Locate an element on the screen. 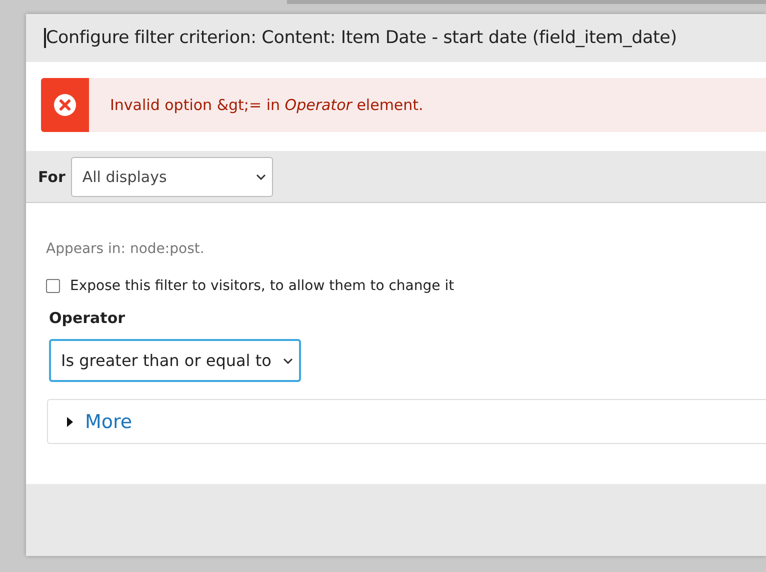  appears-in-text: Appears in: node:post. is located at coordinates (126, 249).